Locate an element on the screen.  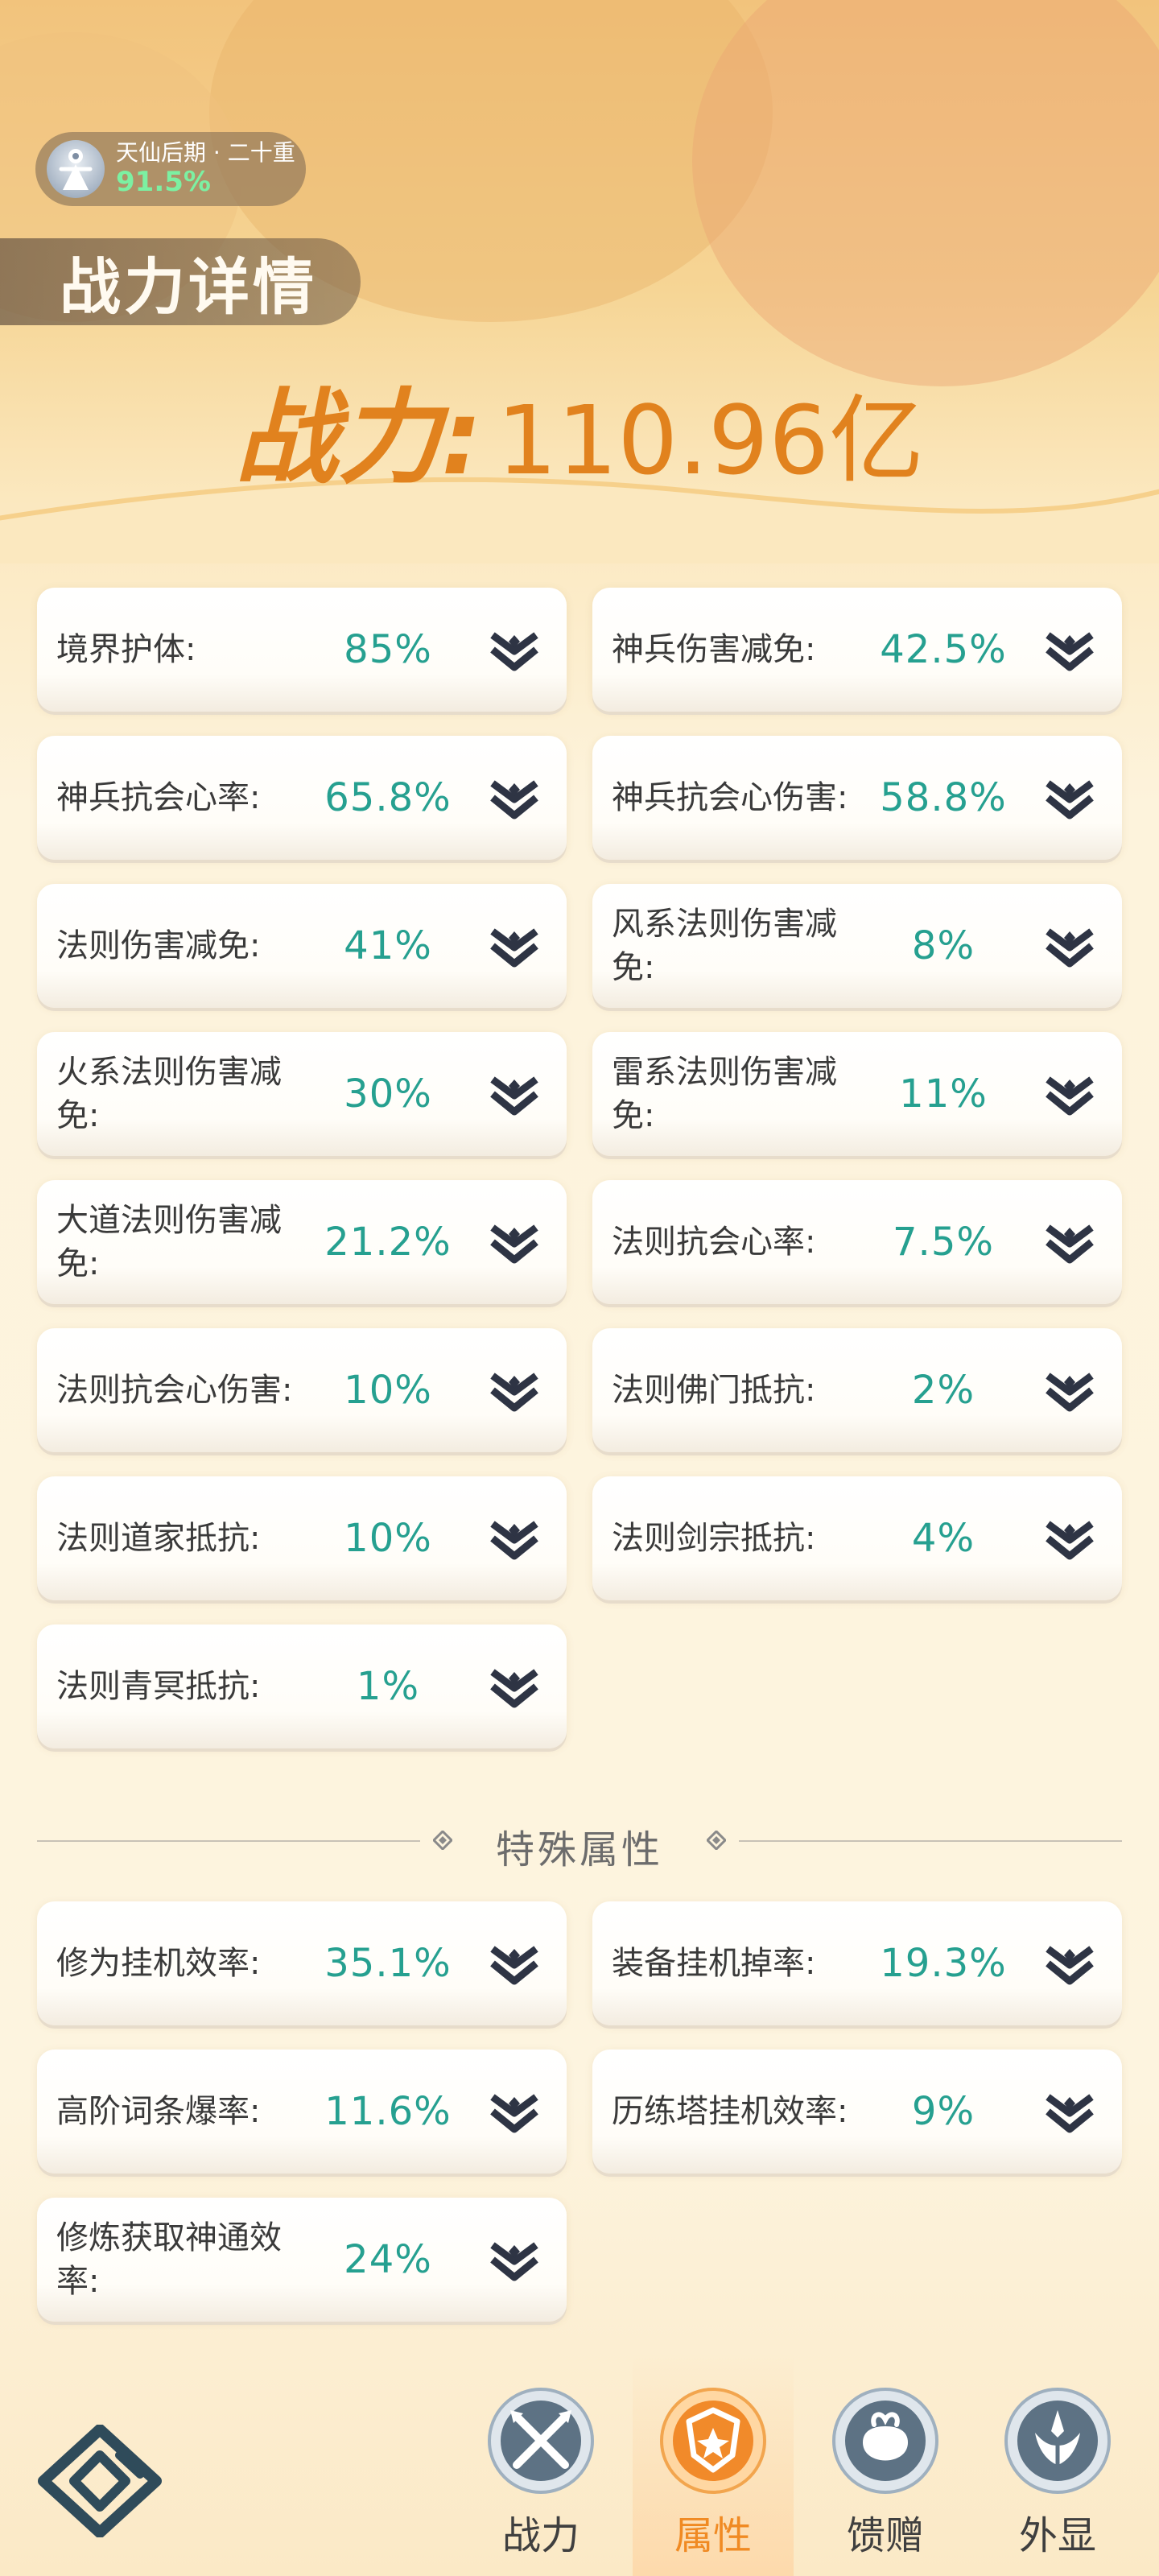
stat-value: 9% is located at coordinates (943, 2111).